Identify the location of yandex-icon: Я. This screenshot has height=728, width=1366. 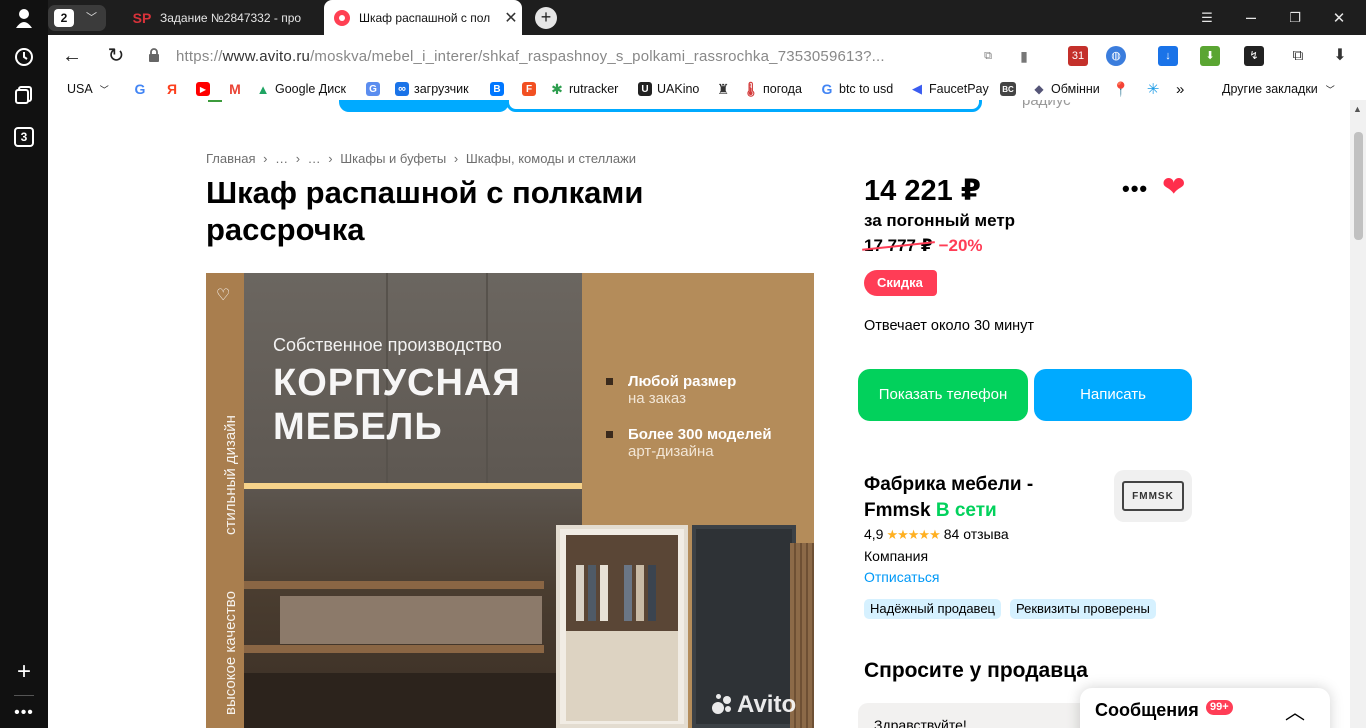
(172, 89).